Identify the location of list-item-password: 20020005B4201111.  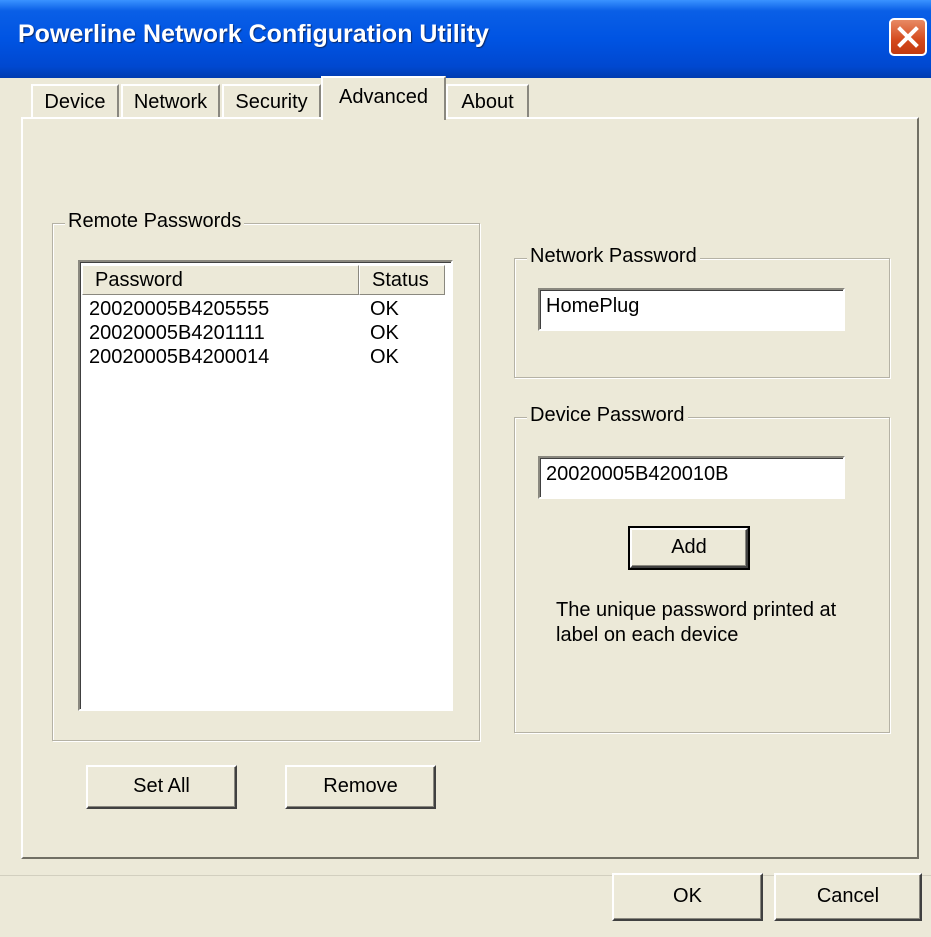
(177, 333).